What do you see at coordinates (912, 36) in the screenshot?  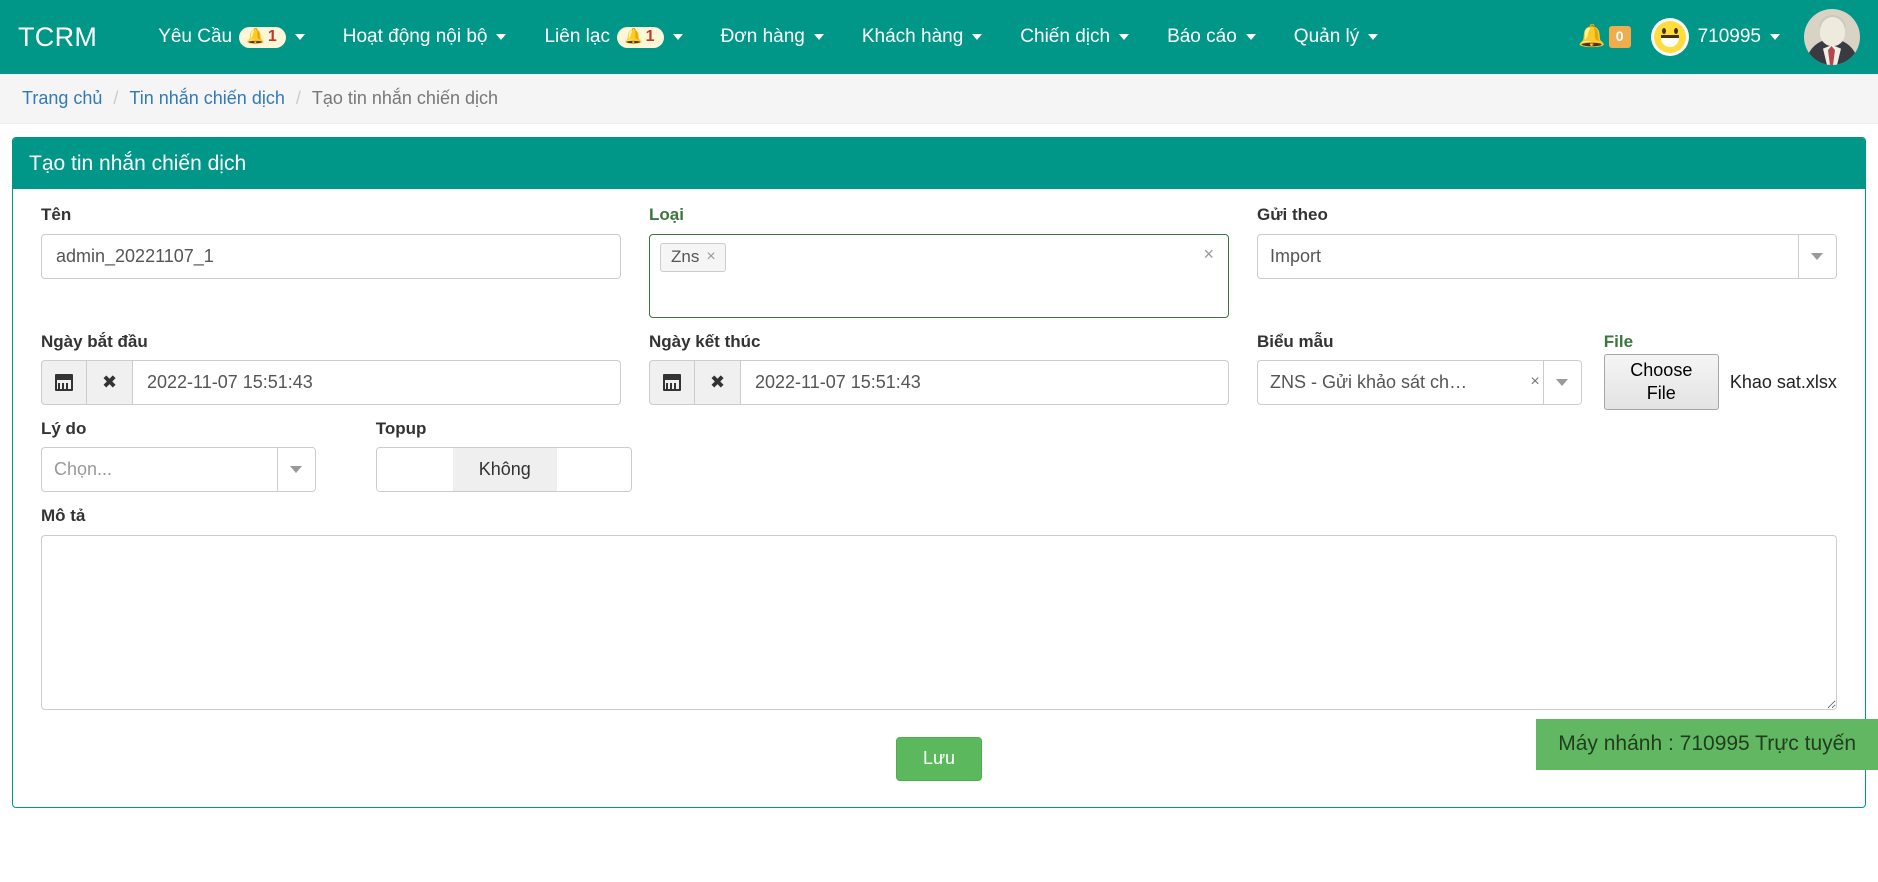 I see `nav-item-label: Khách hàng` at bounding box center [912, 36].